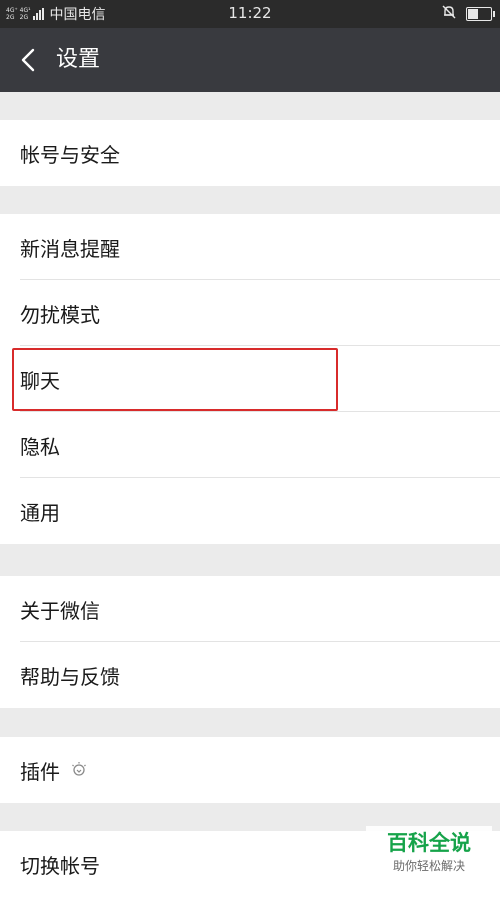 The height and width of the screenshot is (897, 500). I want to click on settings-item-do-not-disturb: 勿扰模式, so click(250, 313).